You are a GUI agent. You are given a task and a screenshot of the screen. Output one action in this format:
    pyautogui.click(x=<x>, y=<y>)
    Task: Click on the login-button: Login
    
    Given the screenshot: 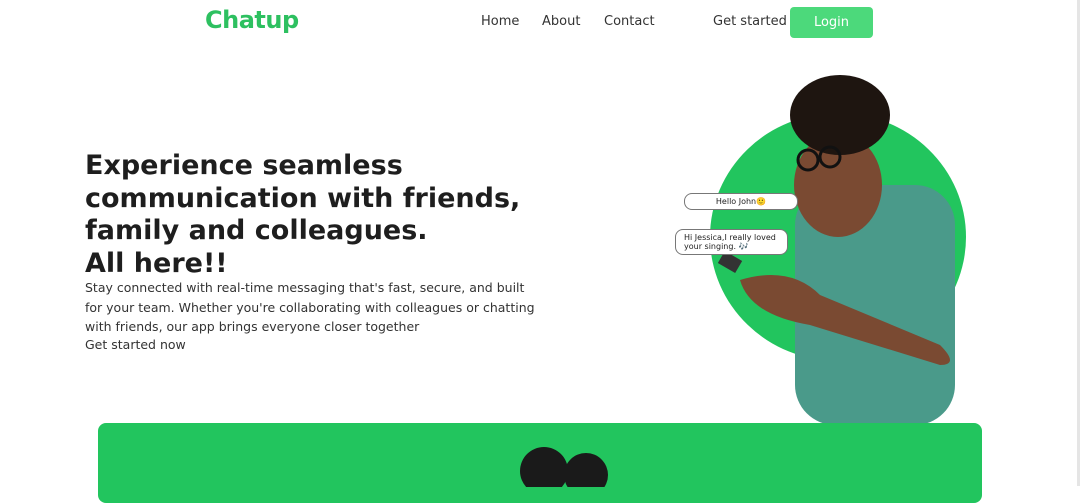 What is the action you would take?
    pyautogui.click(x=831, y=22)
    